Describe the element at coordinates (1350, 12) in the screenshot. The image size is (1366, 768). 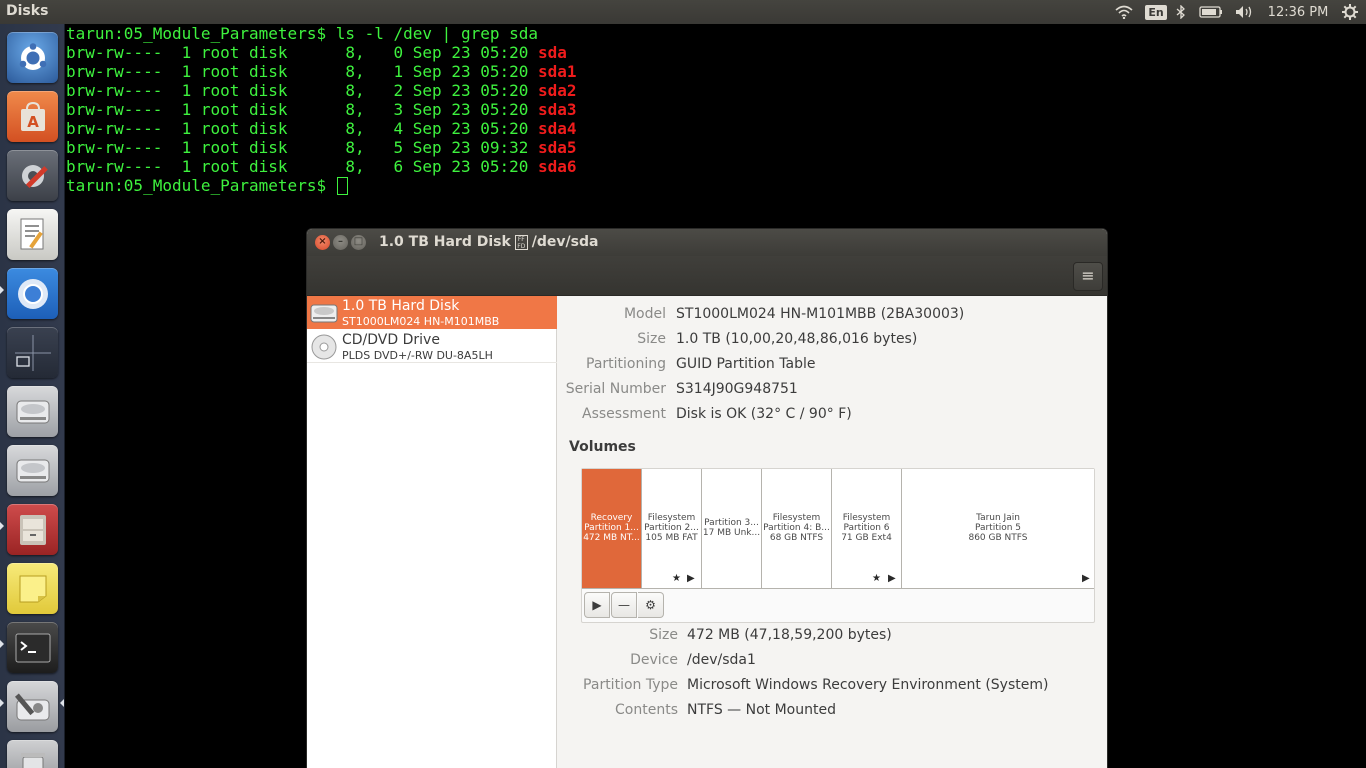
I see `gear-icon` at that location.